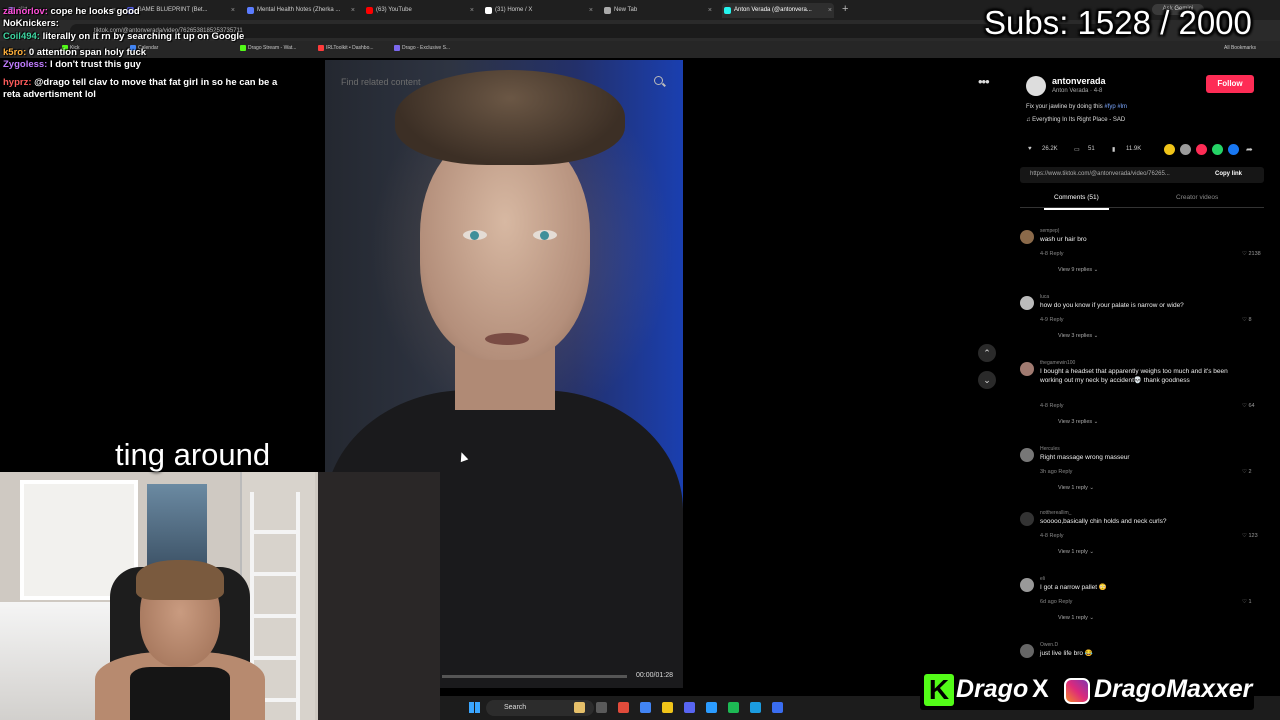 This screenshot has height=720, width=1280. What do you see at coordinates (984, 81) in the screenshot?
I see `more-options-icon: •••` at bounding box center [984, 81].